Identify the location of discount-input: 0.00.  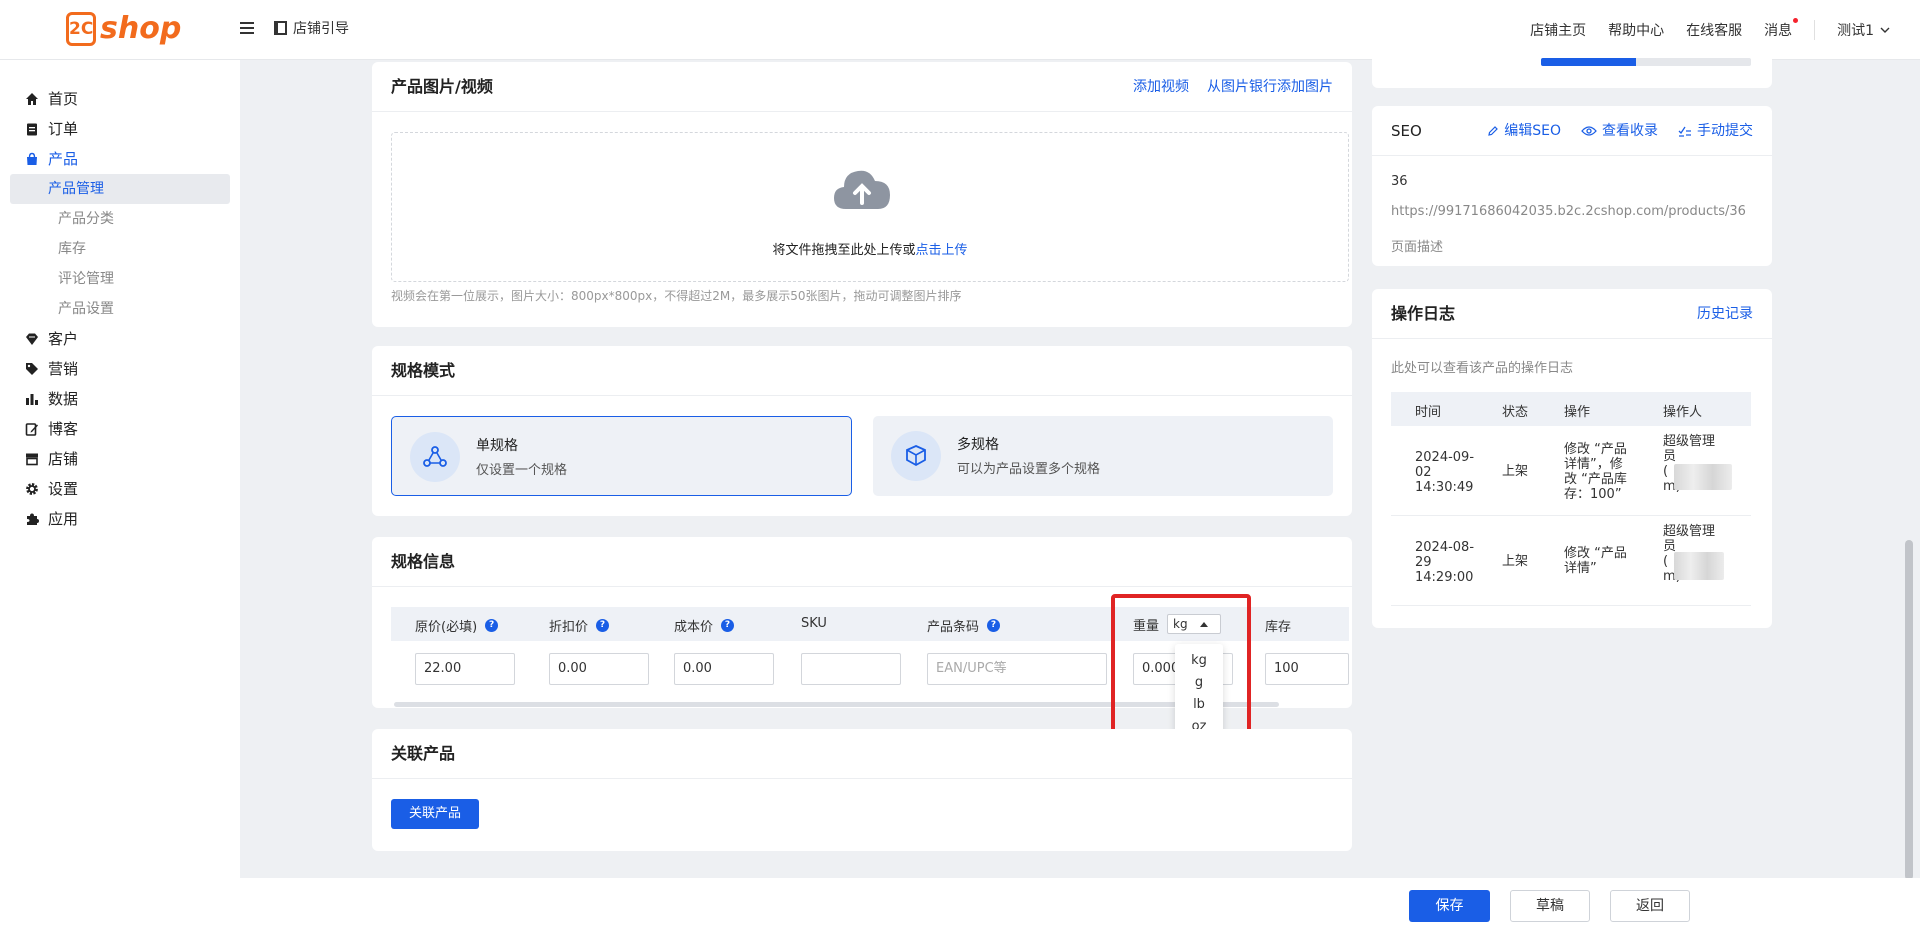
(599, 669).